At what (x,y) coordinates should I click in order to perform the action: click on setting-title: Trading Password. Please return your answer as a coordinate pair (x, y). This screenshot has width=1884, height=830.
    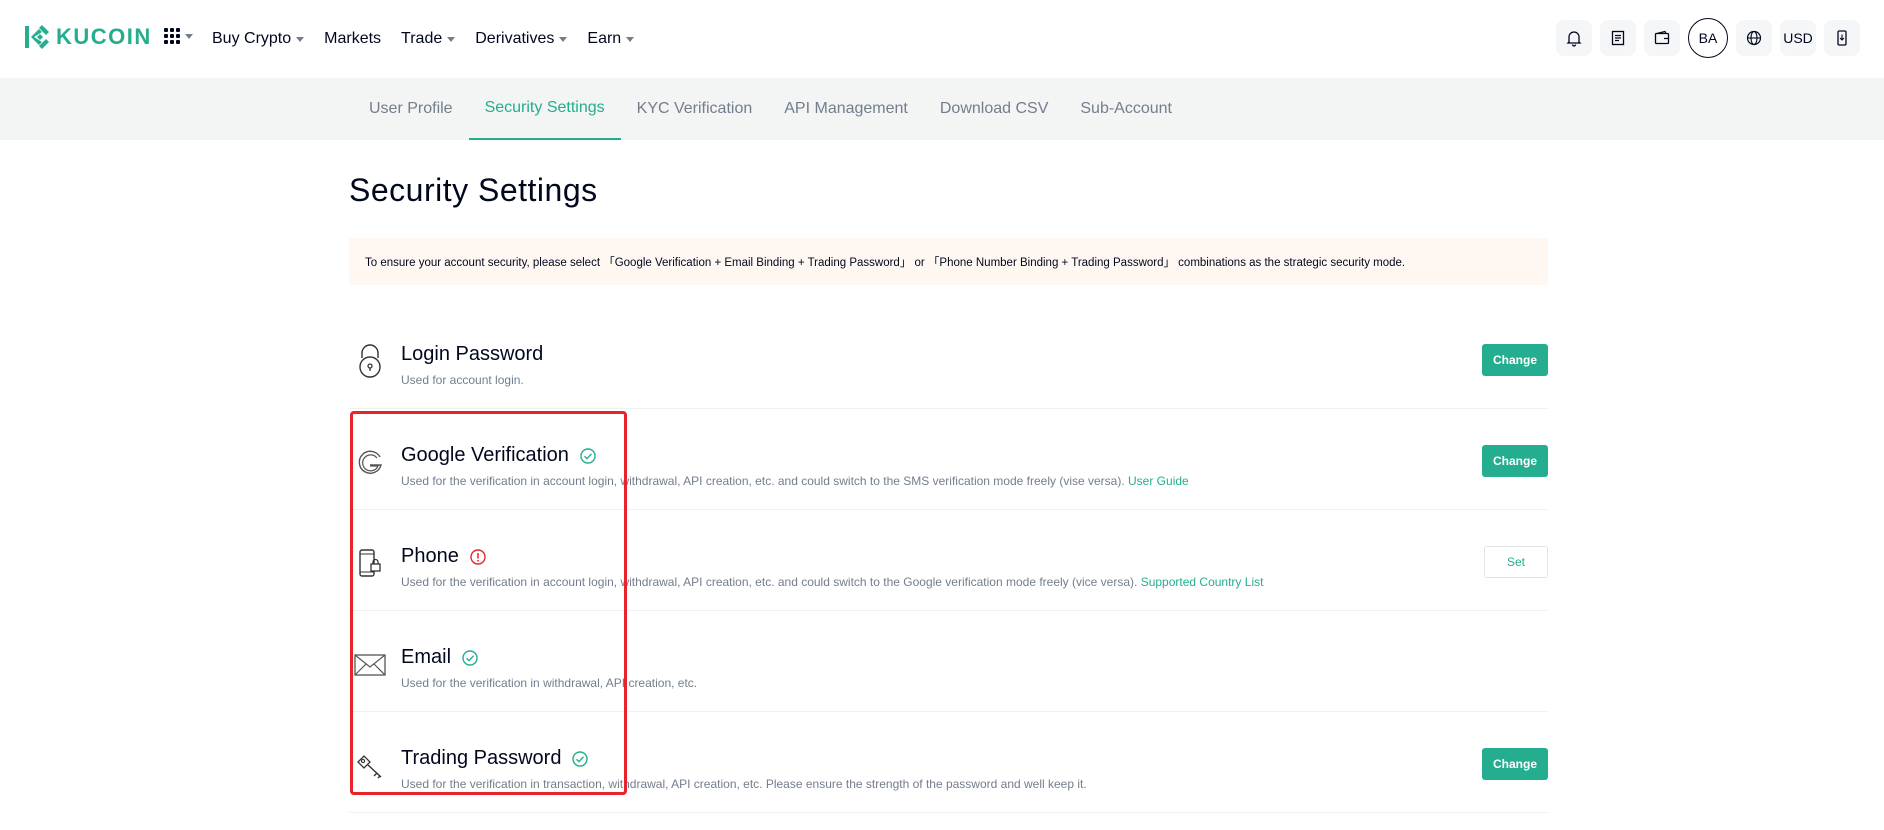
    Looking at the image, I should click on (481, 758).